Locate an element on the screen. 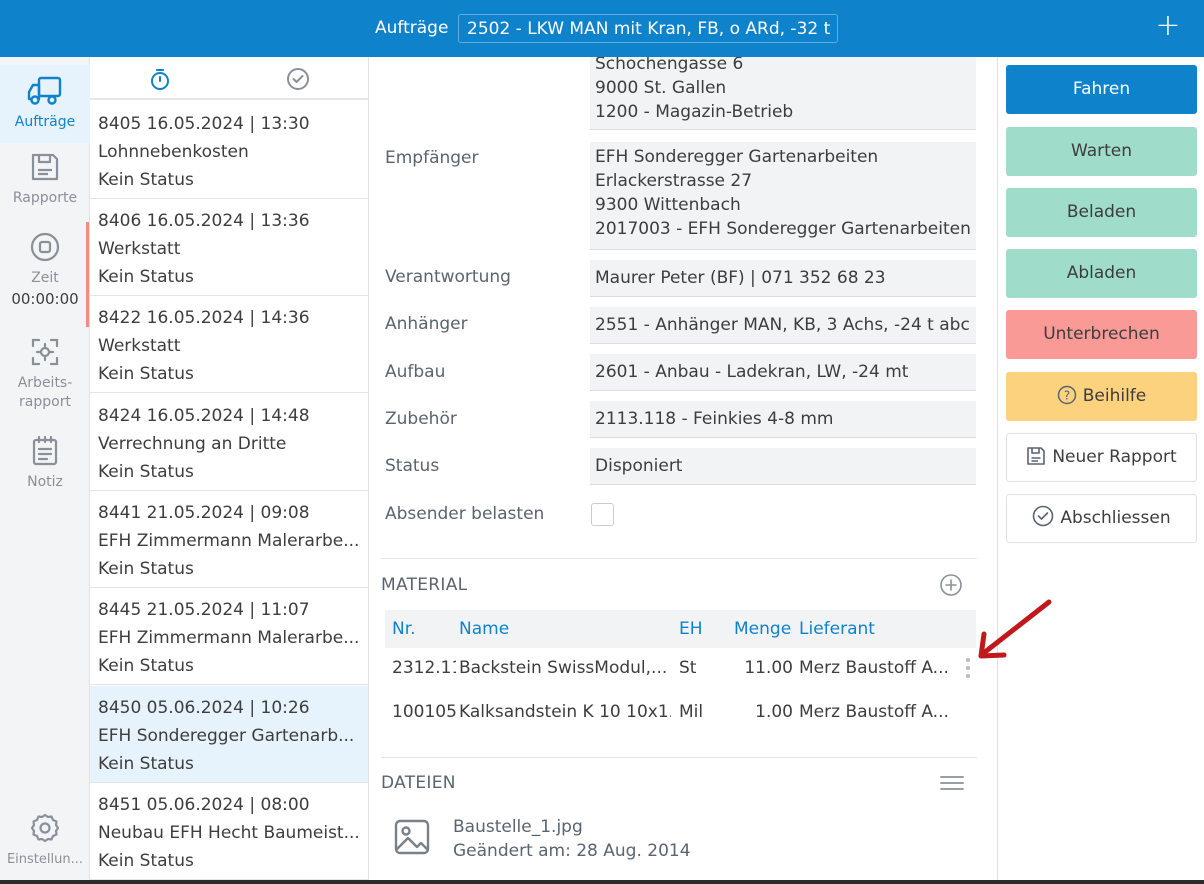 This screenshot has height=884, width=1204. notepad-icon is located at coordinates (45, 450).